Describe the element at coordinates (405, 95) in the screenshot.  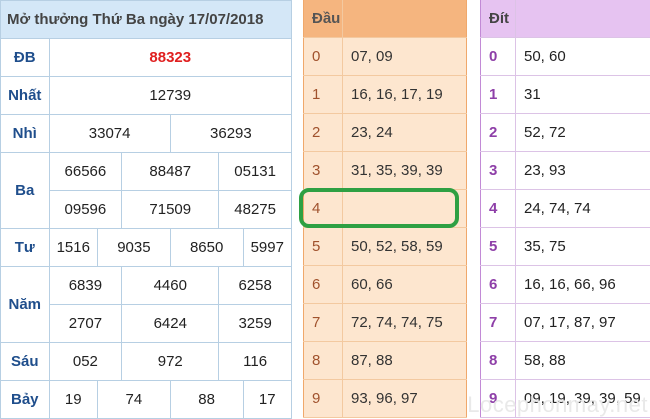
I see `dau-value: 16, 16, 17, 19` at that location.